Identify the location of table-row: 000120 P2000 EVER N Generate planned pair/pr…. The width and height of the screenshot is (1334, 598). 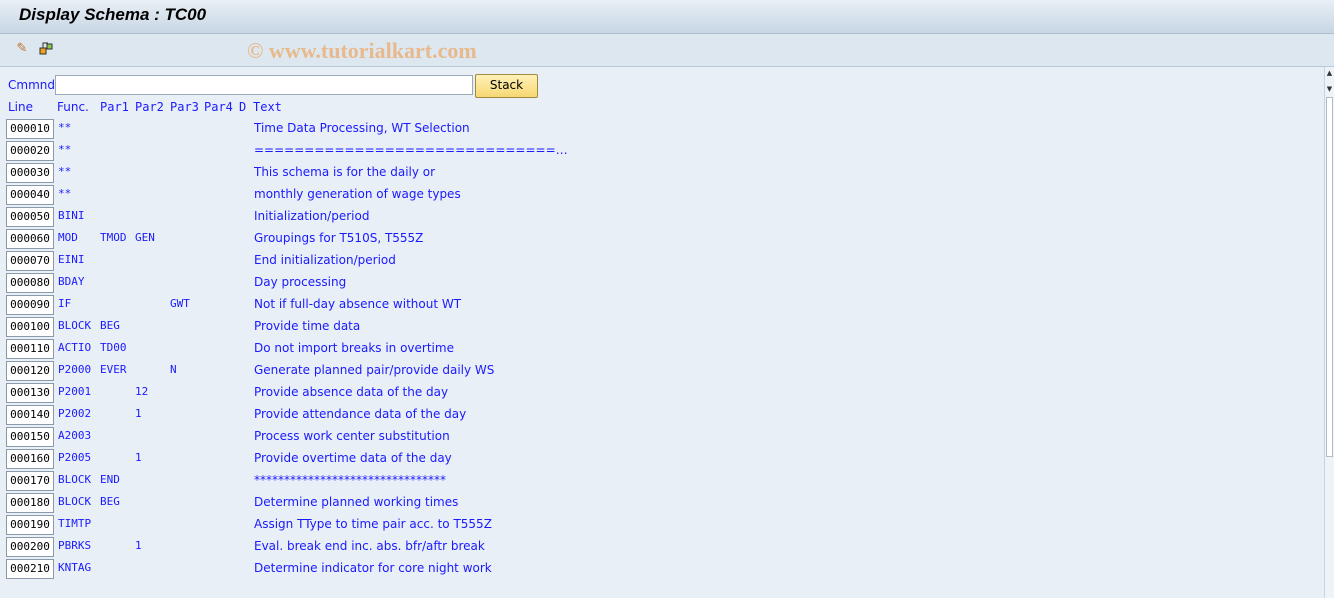
(450, 372).